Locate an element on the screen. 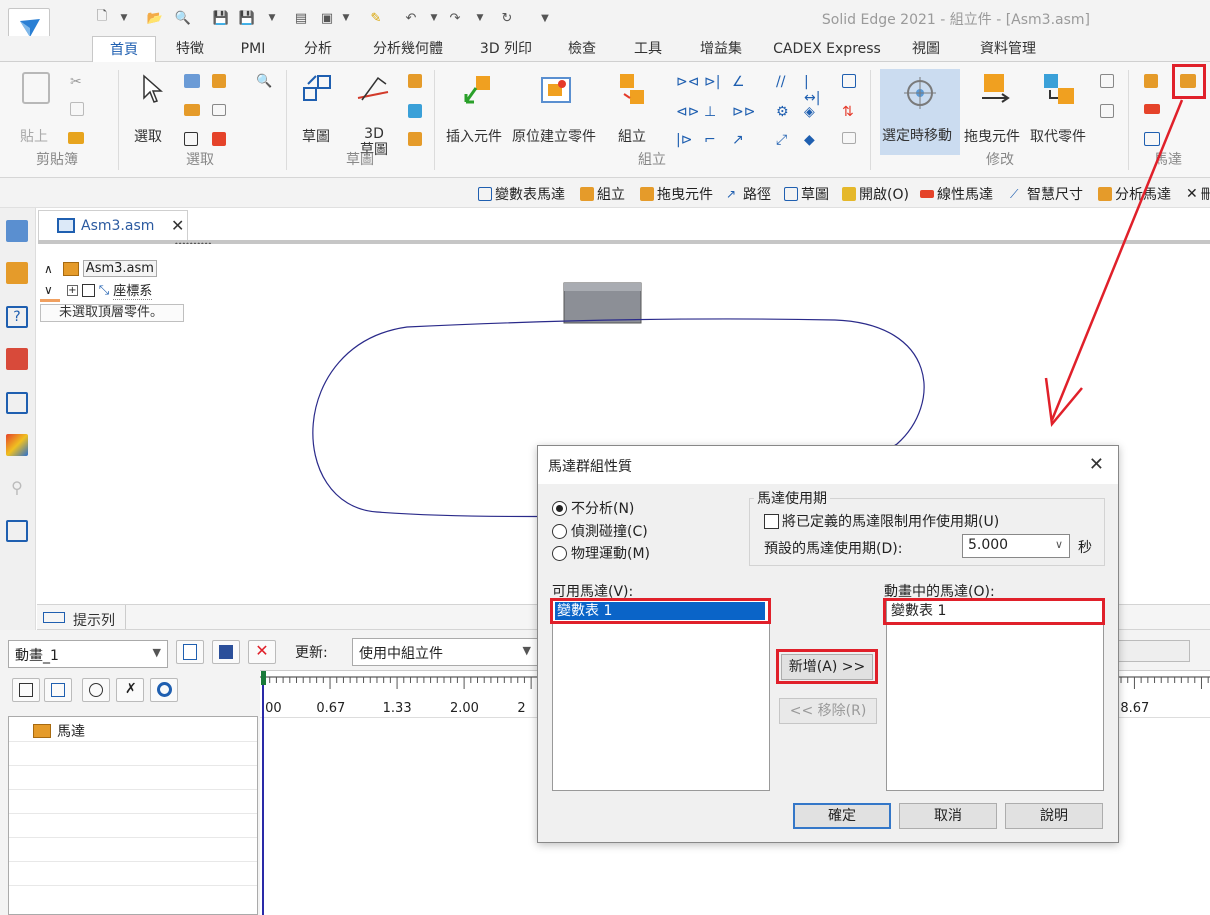 The width and height of the screenshot is (1210, 915). camera-button is located at coordinates (96, 690).